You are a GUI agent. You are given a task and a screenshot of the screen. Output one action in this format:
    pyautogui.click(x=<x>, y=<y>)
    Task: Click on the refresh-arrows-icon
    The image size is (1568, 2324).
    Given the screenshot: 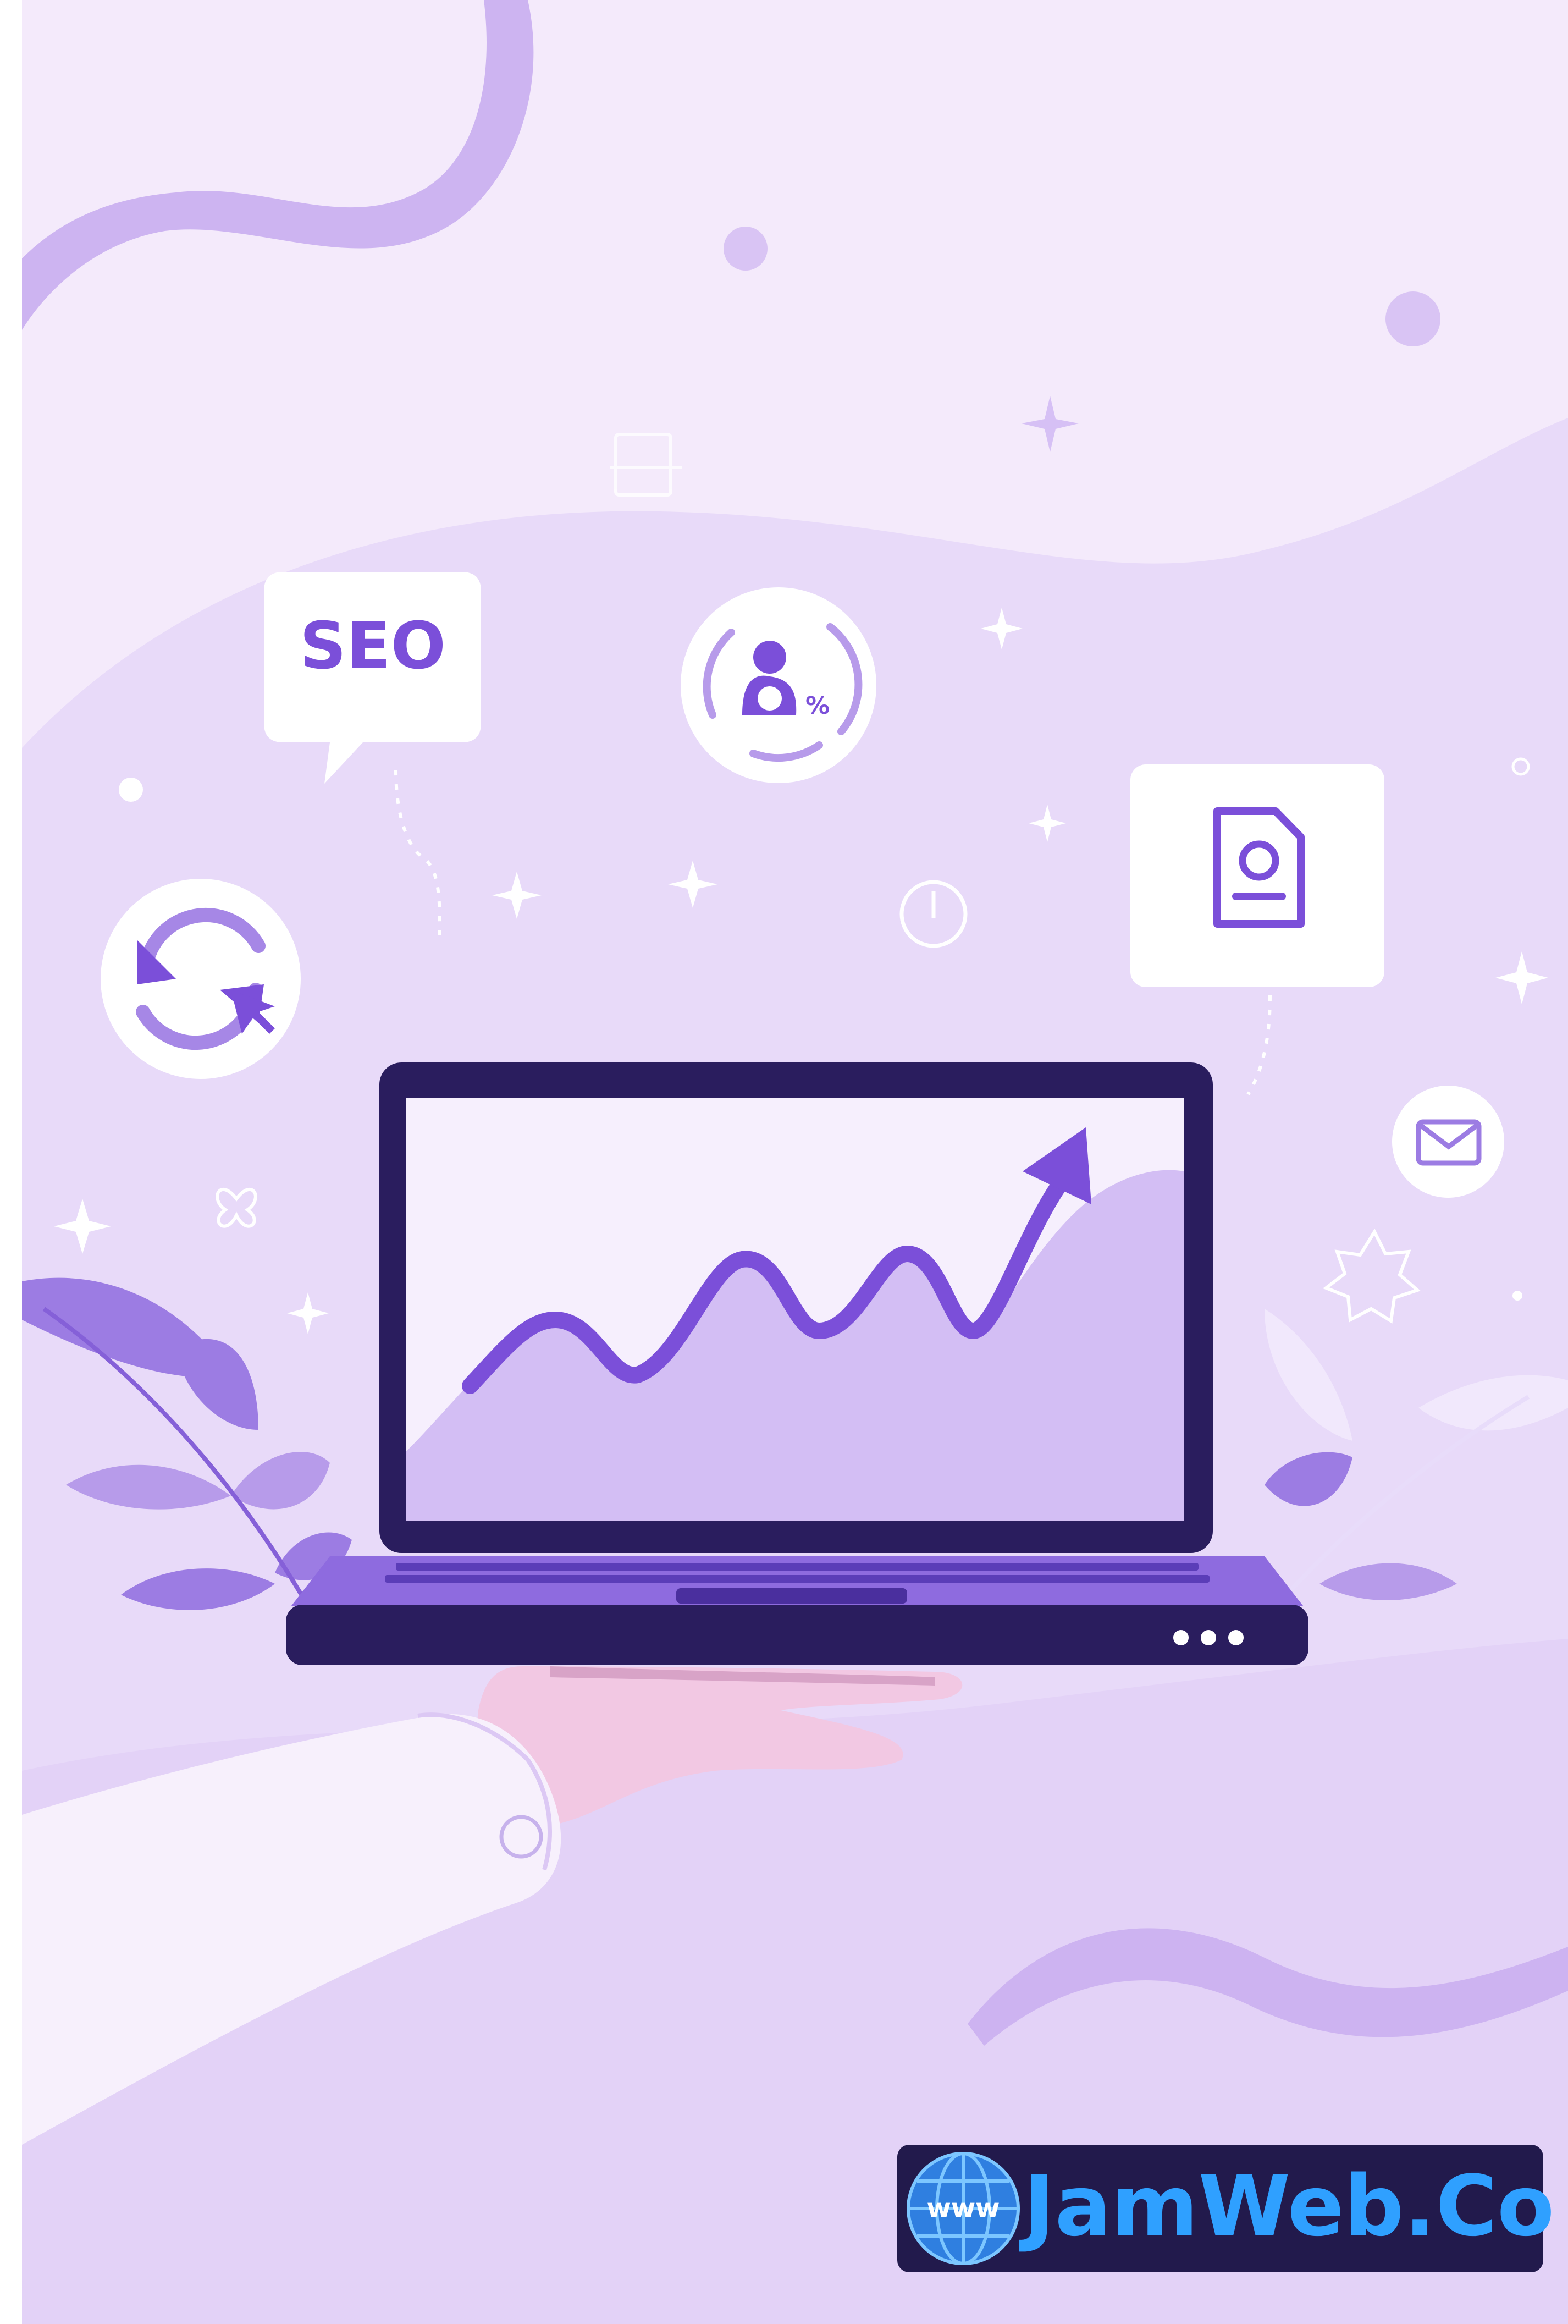 What is the action you would take?
    pyautogui.click(x=201, y=979)
    